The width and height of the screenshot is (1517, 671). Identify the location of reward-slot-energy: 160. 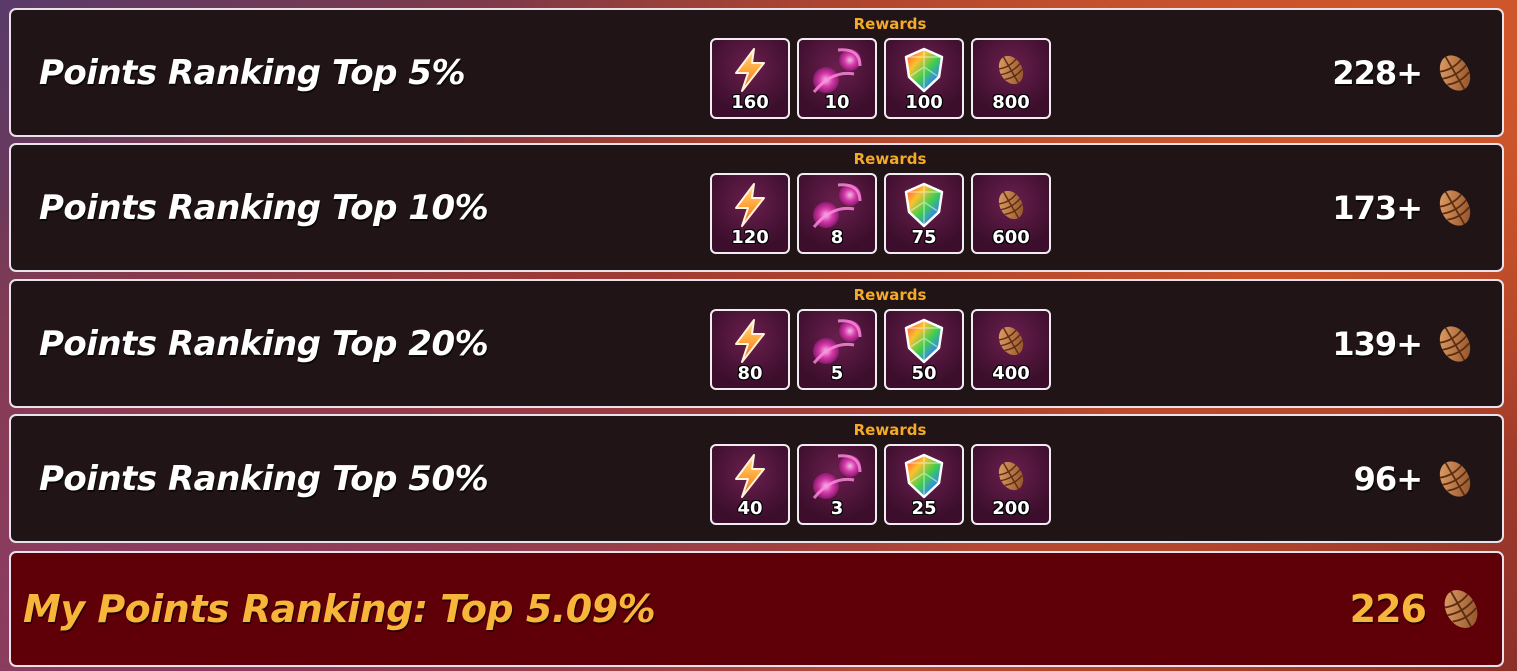
(750, 78).